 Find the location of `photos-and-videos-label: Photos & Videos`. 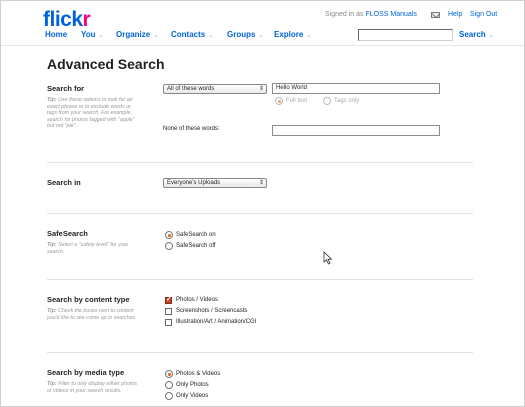

photos-and-videos-label: Photos & Videos is located at coordinates (198, 374).